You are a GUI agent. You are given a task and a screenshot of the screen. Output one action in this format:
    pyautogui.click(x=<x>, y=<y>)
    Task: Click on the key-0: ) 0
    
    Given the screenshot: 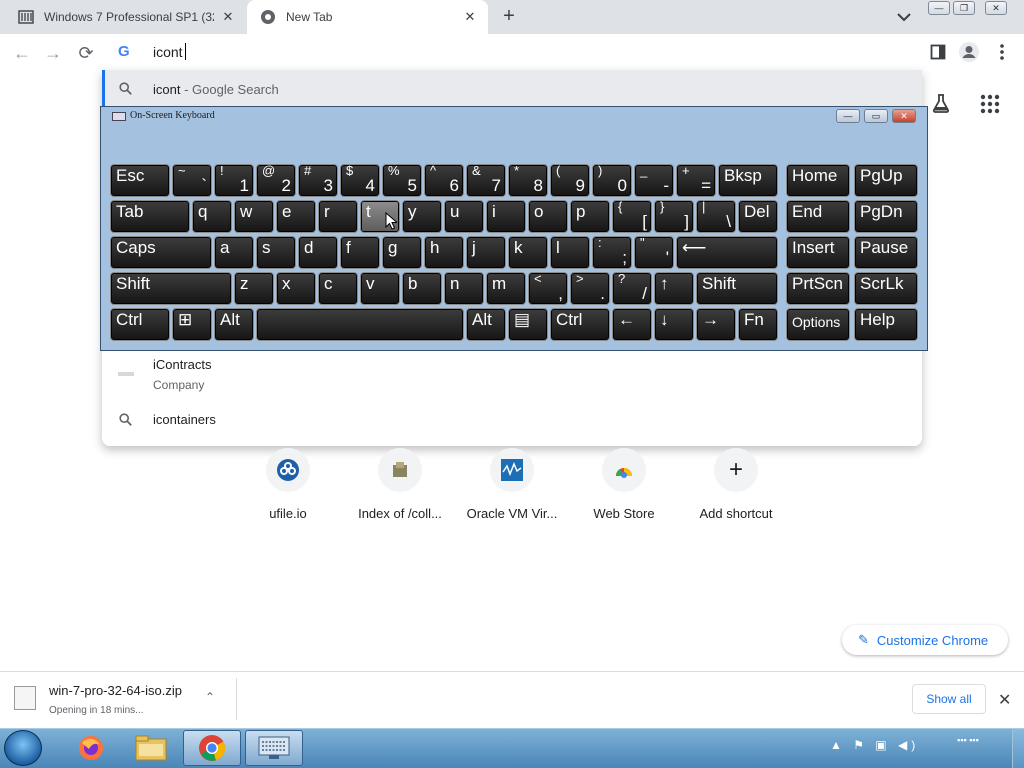 What is the action you would take?
    pyautogui.click(x=612, y=180)
    